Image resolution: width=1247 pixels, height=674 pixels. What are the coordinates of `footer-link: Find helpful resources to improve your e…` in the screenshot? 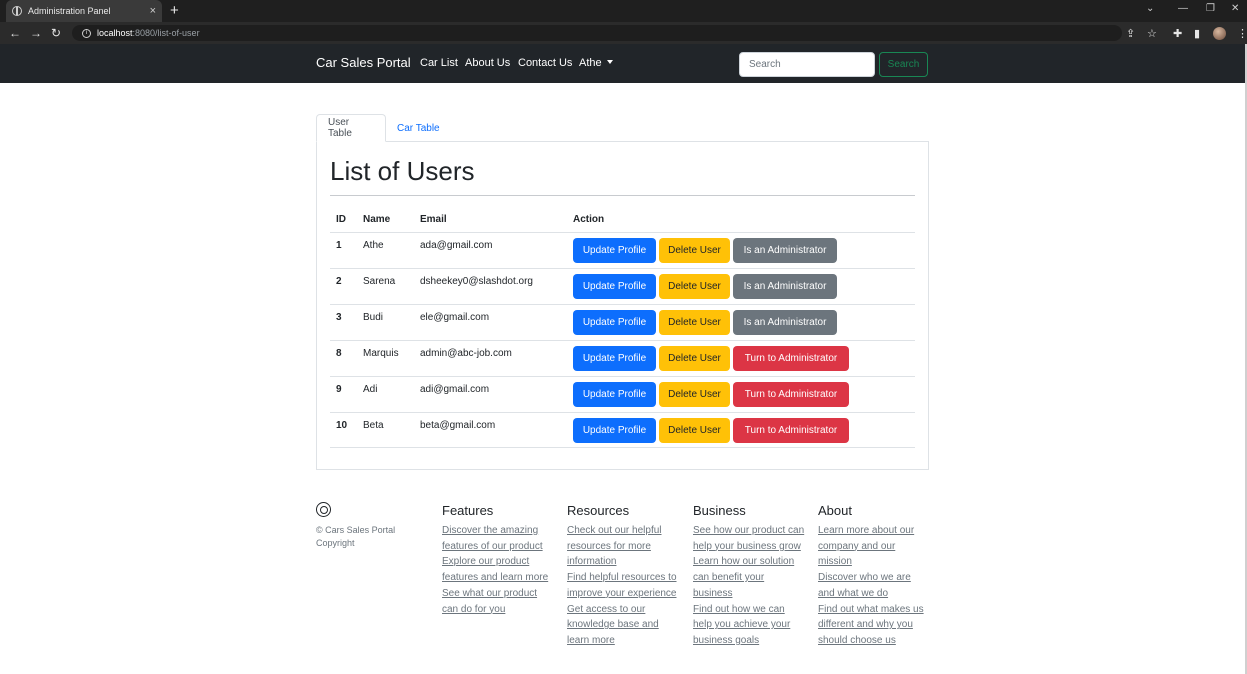 It's located at (623, 585).